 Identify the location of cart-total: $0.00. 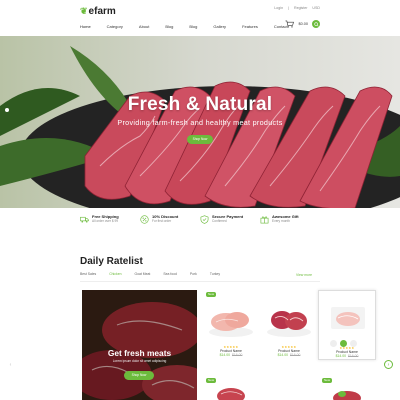
(303, 24).